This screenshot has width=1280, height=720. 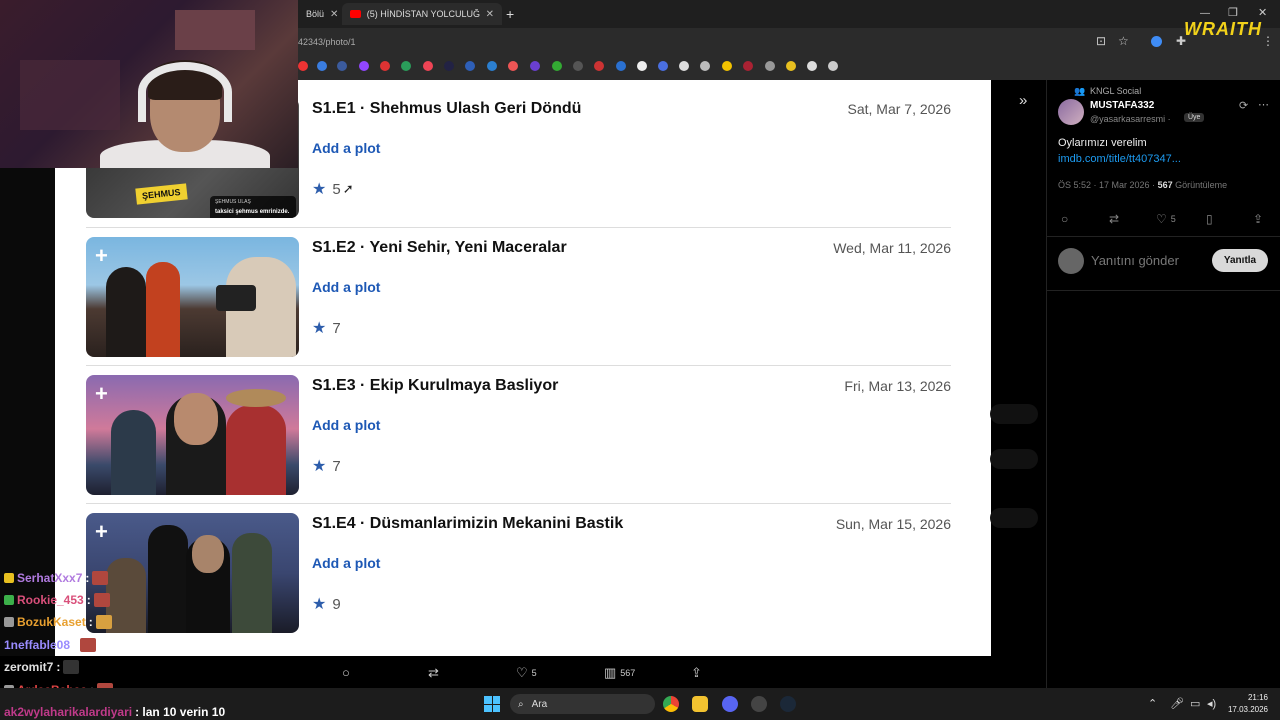 What do you see at coordinates (1173, 219) in the screenshot?
I see `like-count: 5` at bounding box center [1173, 219].